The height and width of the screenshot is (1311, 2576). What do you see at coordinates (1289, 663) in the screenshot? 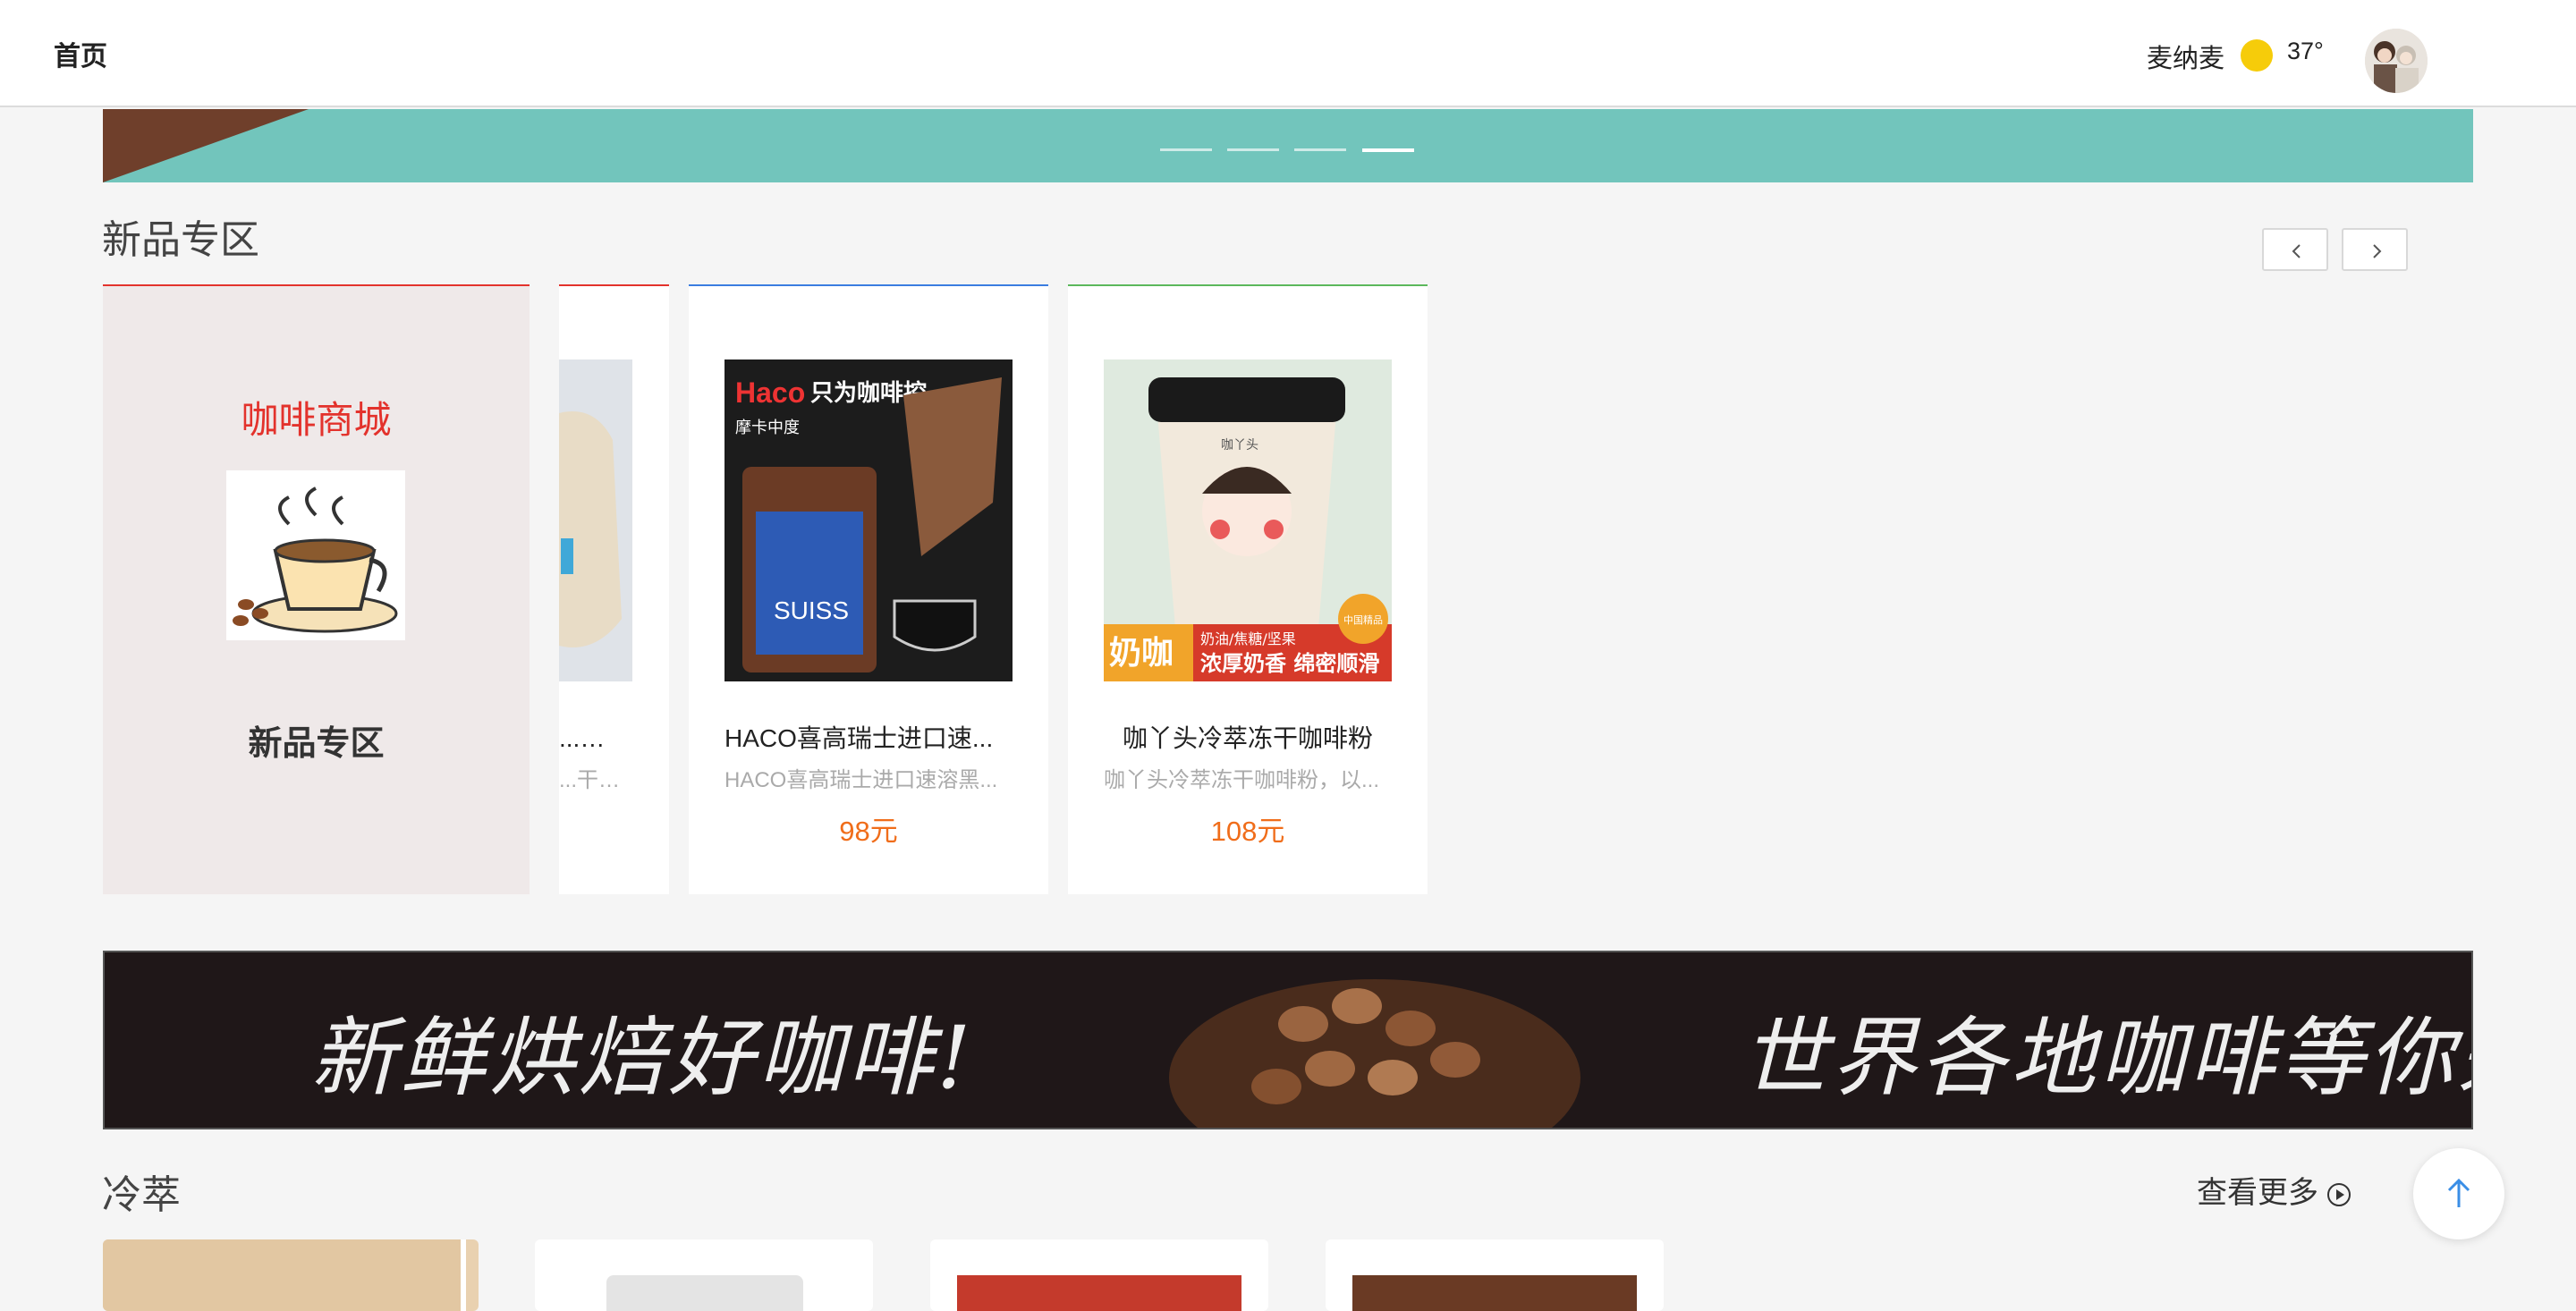
I see `image-slogan-text: 浓厚奶香 绵密顺滑` at bounding box center [1289, 663].